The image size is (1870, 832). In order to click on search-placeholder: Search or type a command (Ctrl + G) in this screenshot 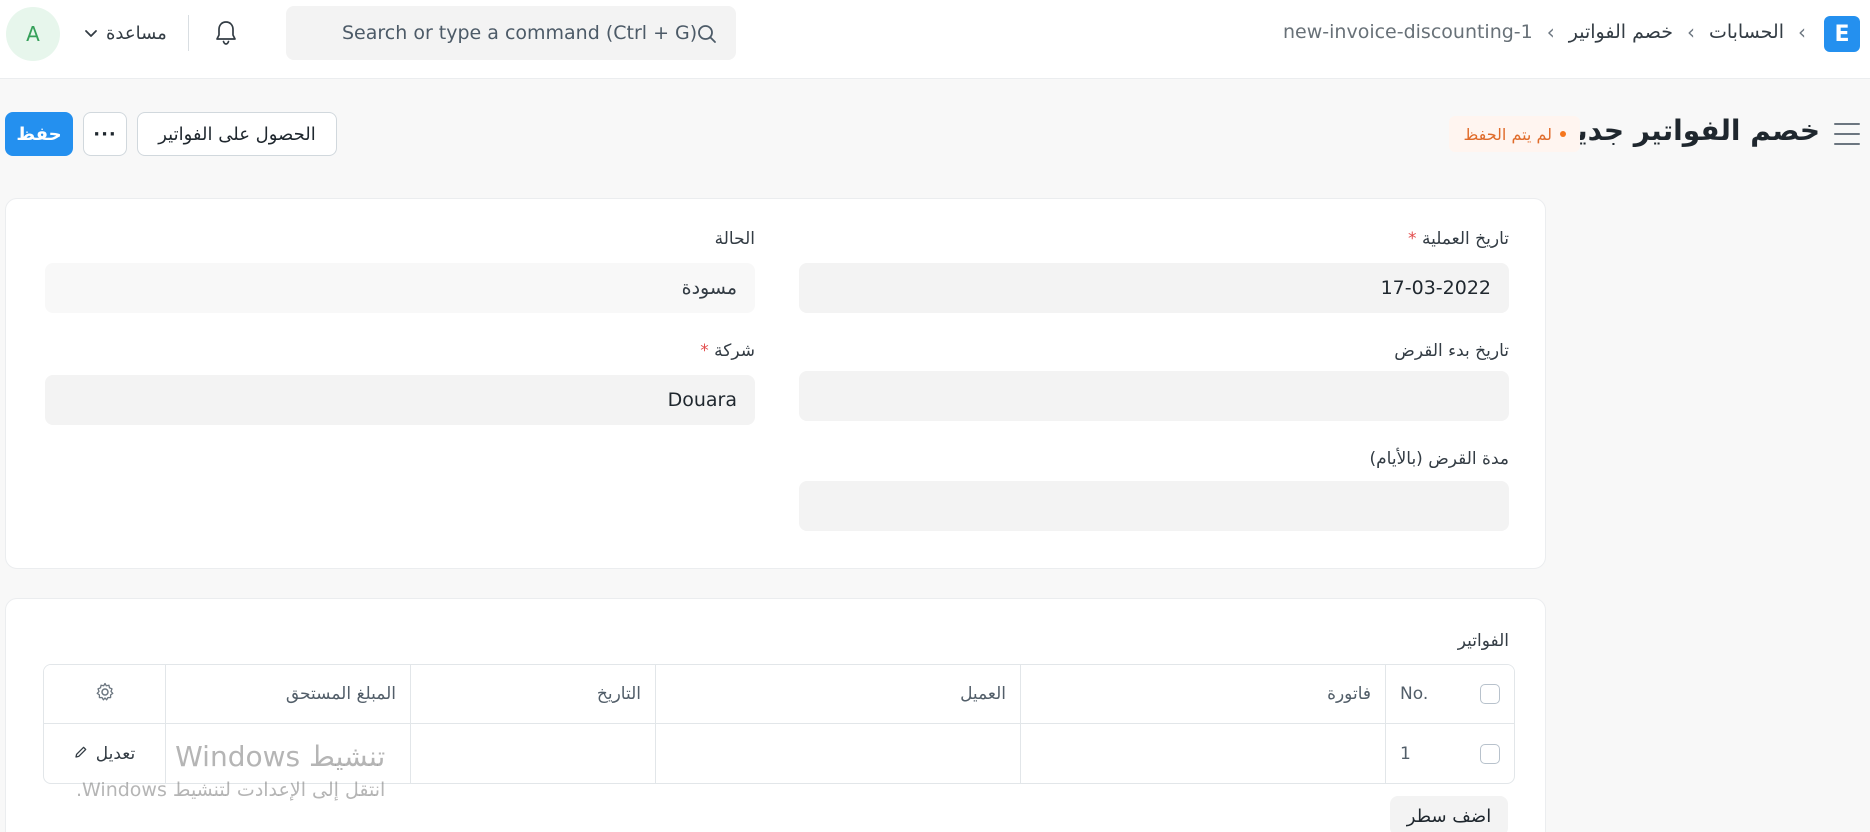, I will do `click(520, 33)`.